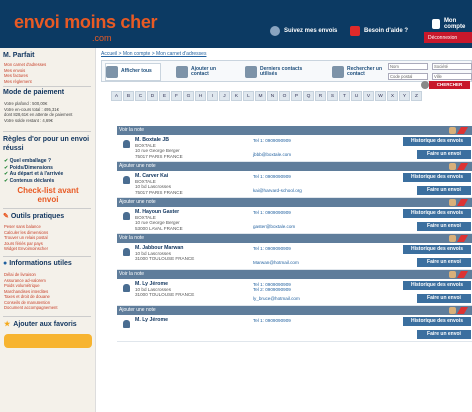  What do you see at coordinates (116, 96) in the screenshot?
I see `letter-filter: A` at bounding box center [116, 96].